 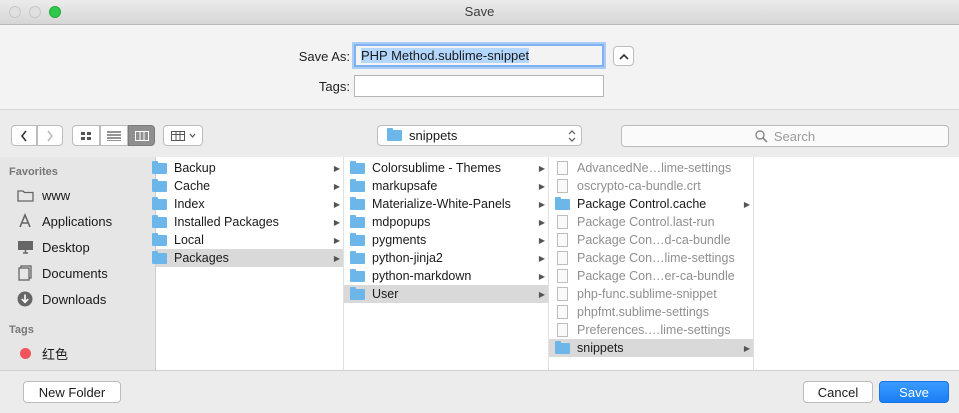 What do you see at coordinates (651, 348) in the screenshot?
I see `list-item-selected: snippets ▶` at bounding box center [651, 348].